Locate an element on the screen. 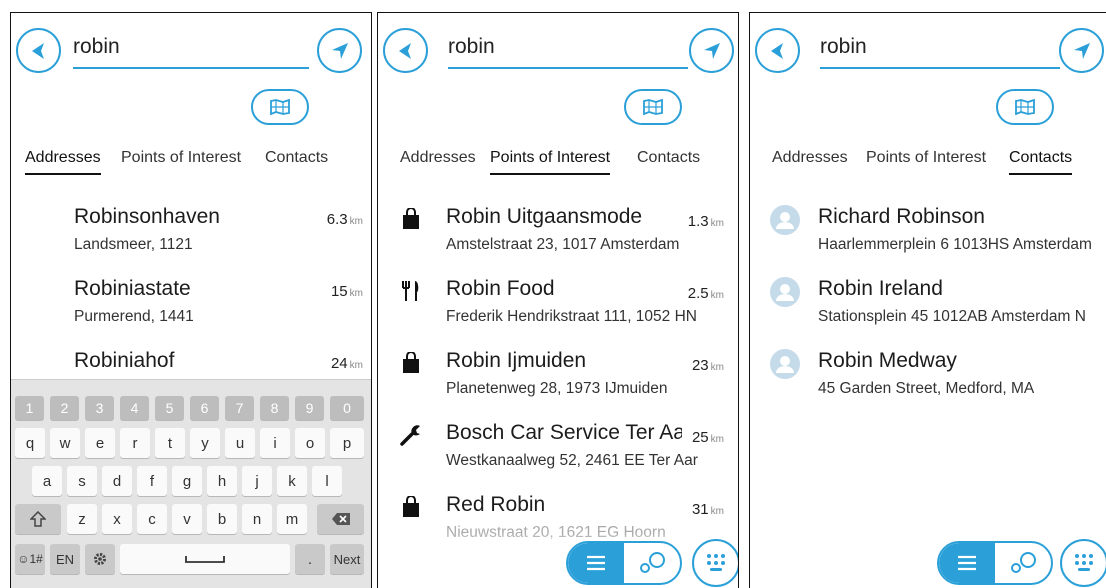 This screenshot has width=1106, height=588. result-distance: 15 km is located at coordinates (346, 291).